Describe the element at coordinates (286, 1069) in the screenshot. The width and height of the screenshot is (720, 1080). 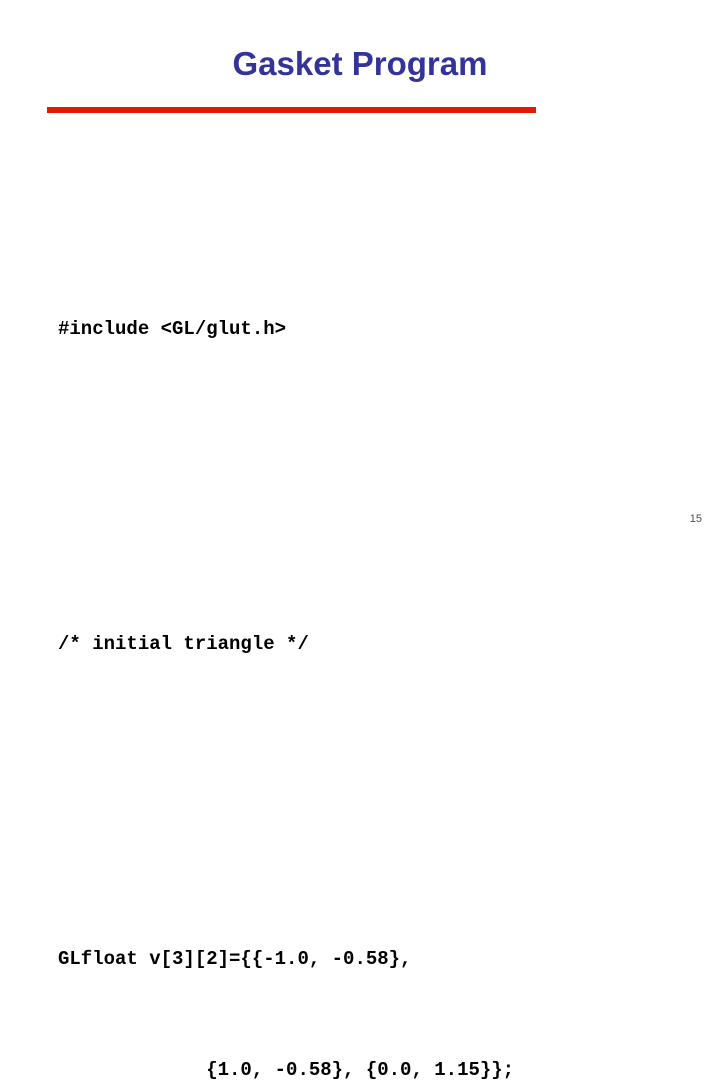
I see `code-line: {1.0, -0.58}, {0.0, 1.15}};` at that location.